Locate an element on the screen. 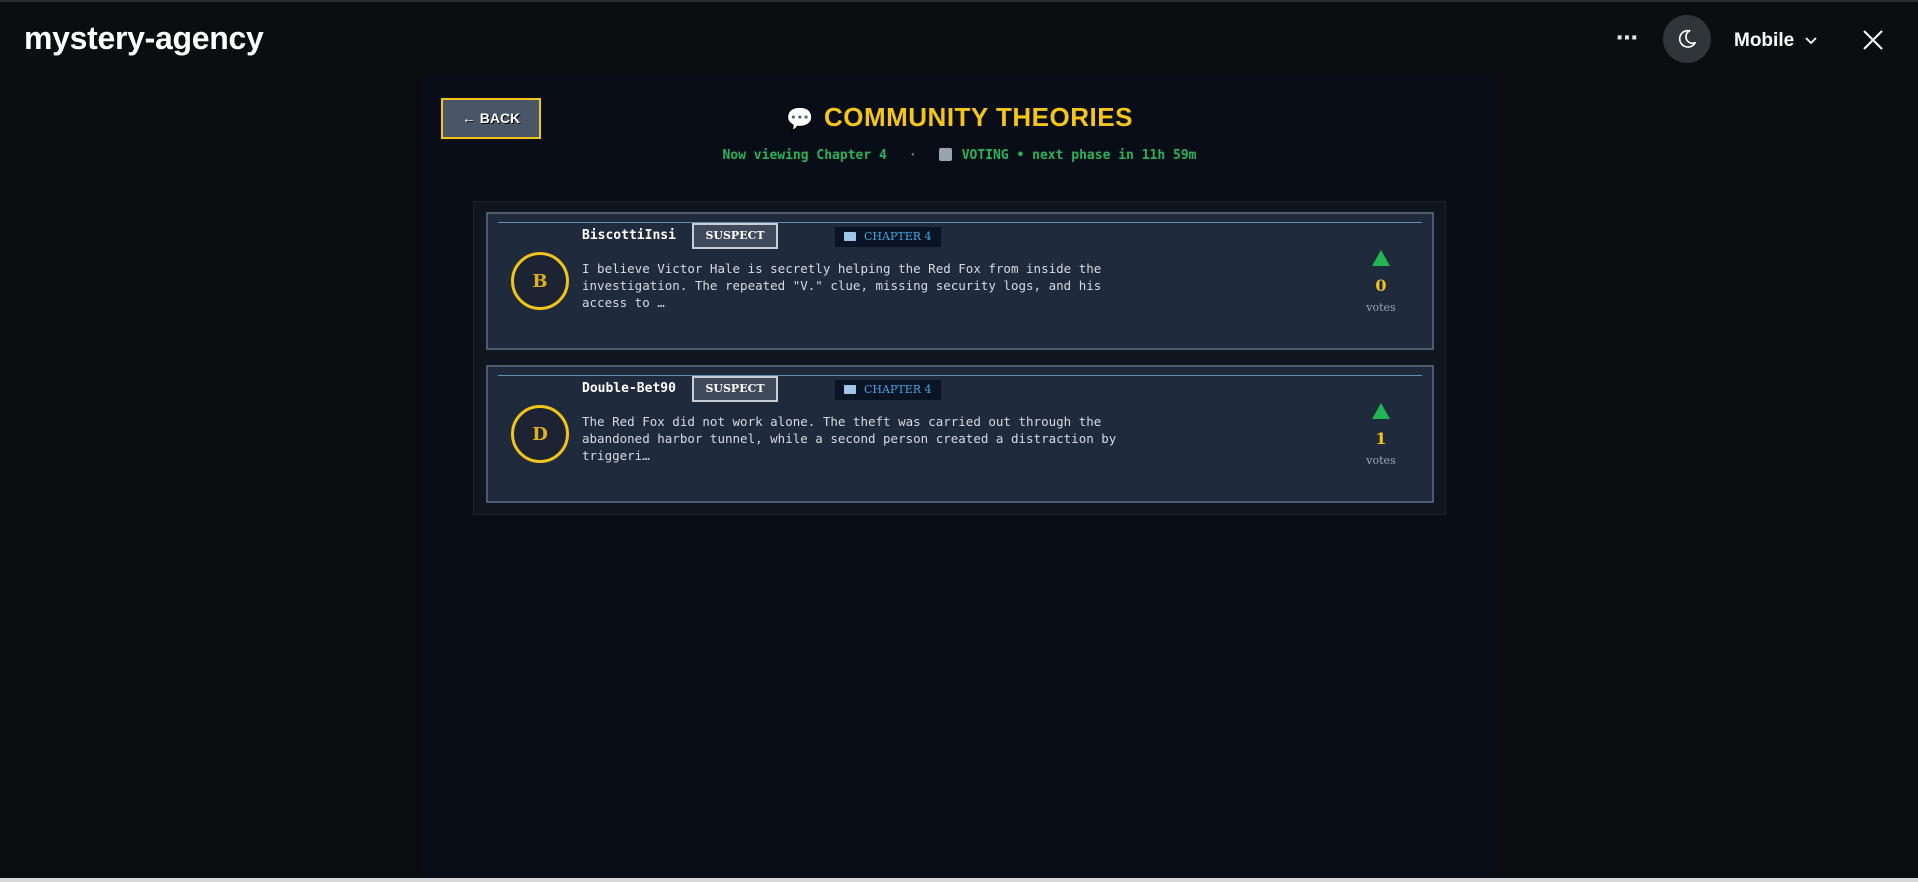 This screenshot has width=1918, height=882. moon-icon is located at coordinates (1687, 38).